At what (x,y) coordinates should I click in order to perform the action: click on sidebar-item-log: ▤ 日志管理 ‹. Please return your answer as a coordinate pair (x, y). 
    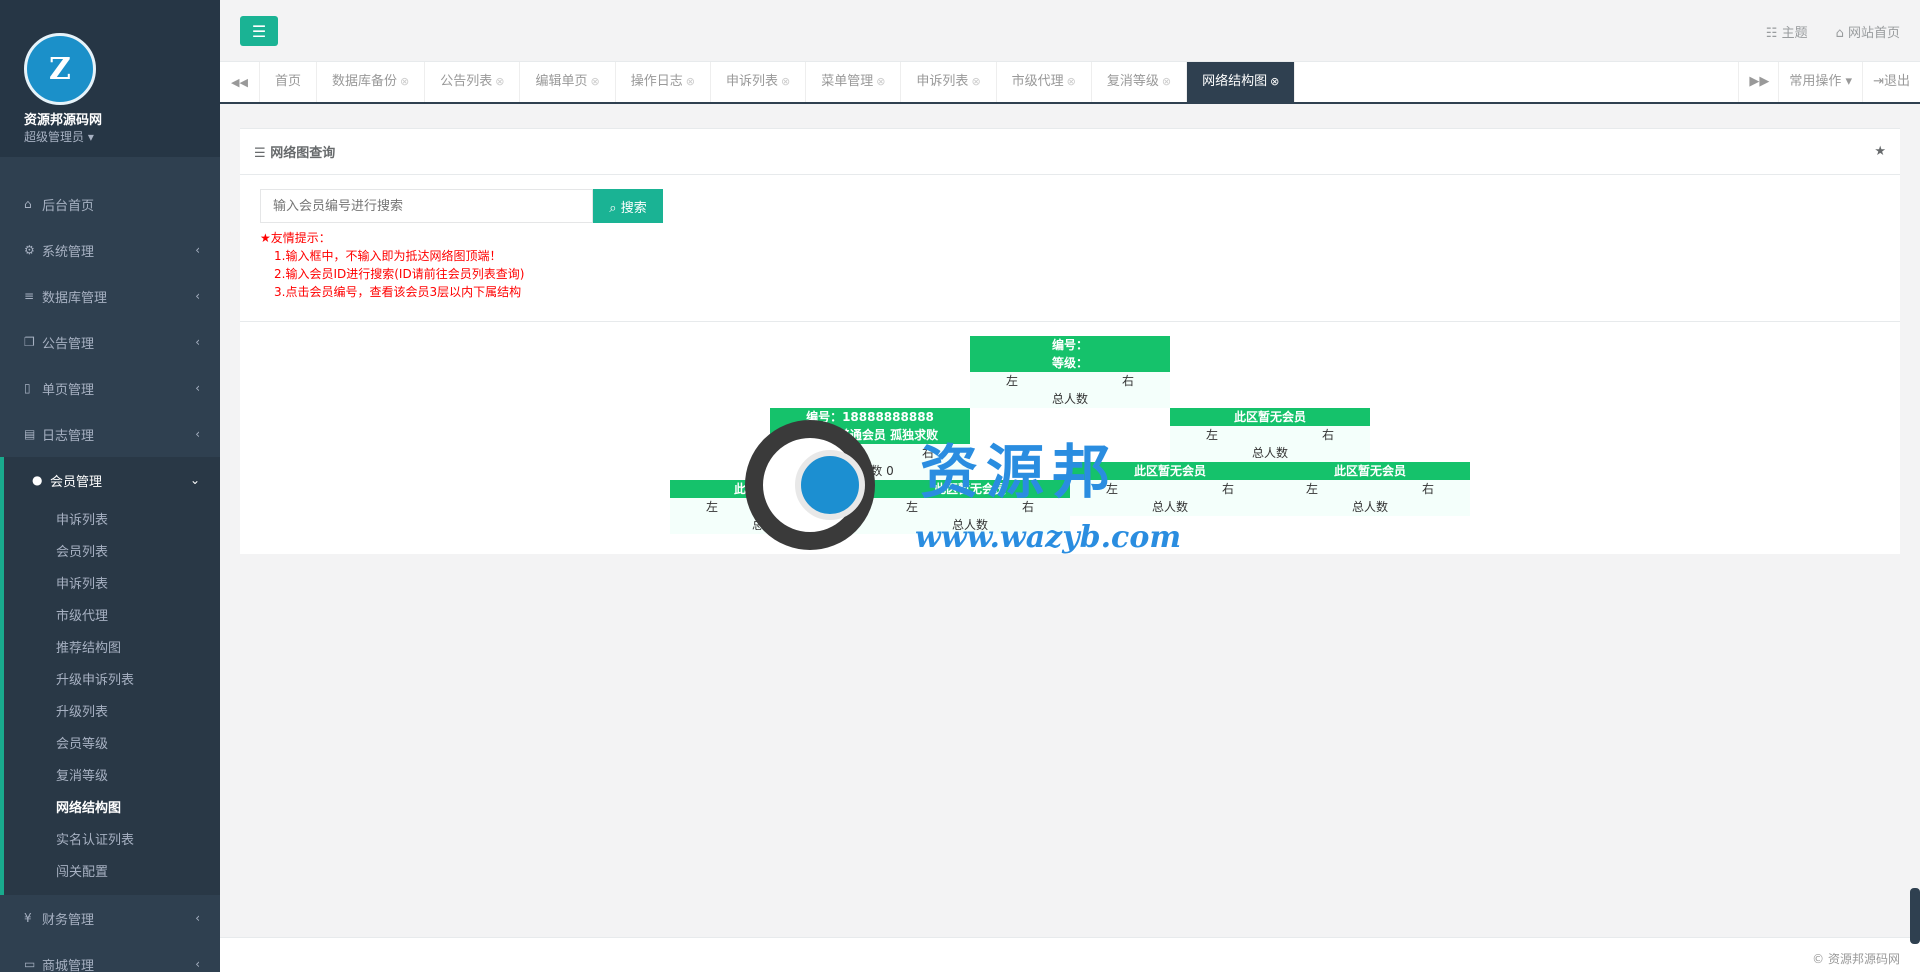
    Looking at the image, I should click on (110, 434).